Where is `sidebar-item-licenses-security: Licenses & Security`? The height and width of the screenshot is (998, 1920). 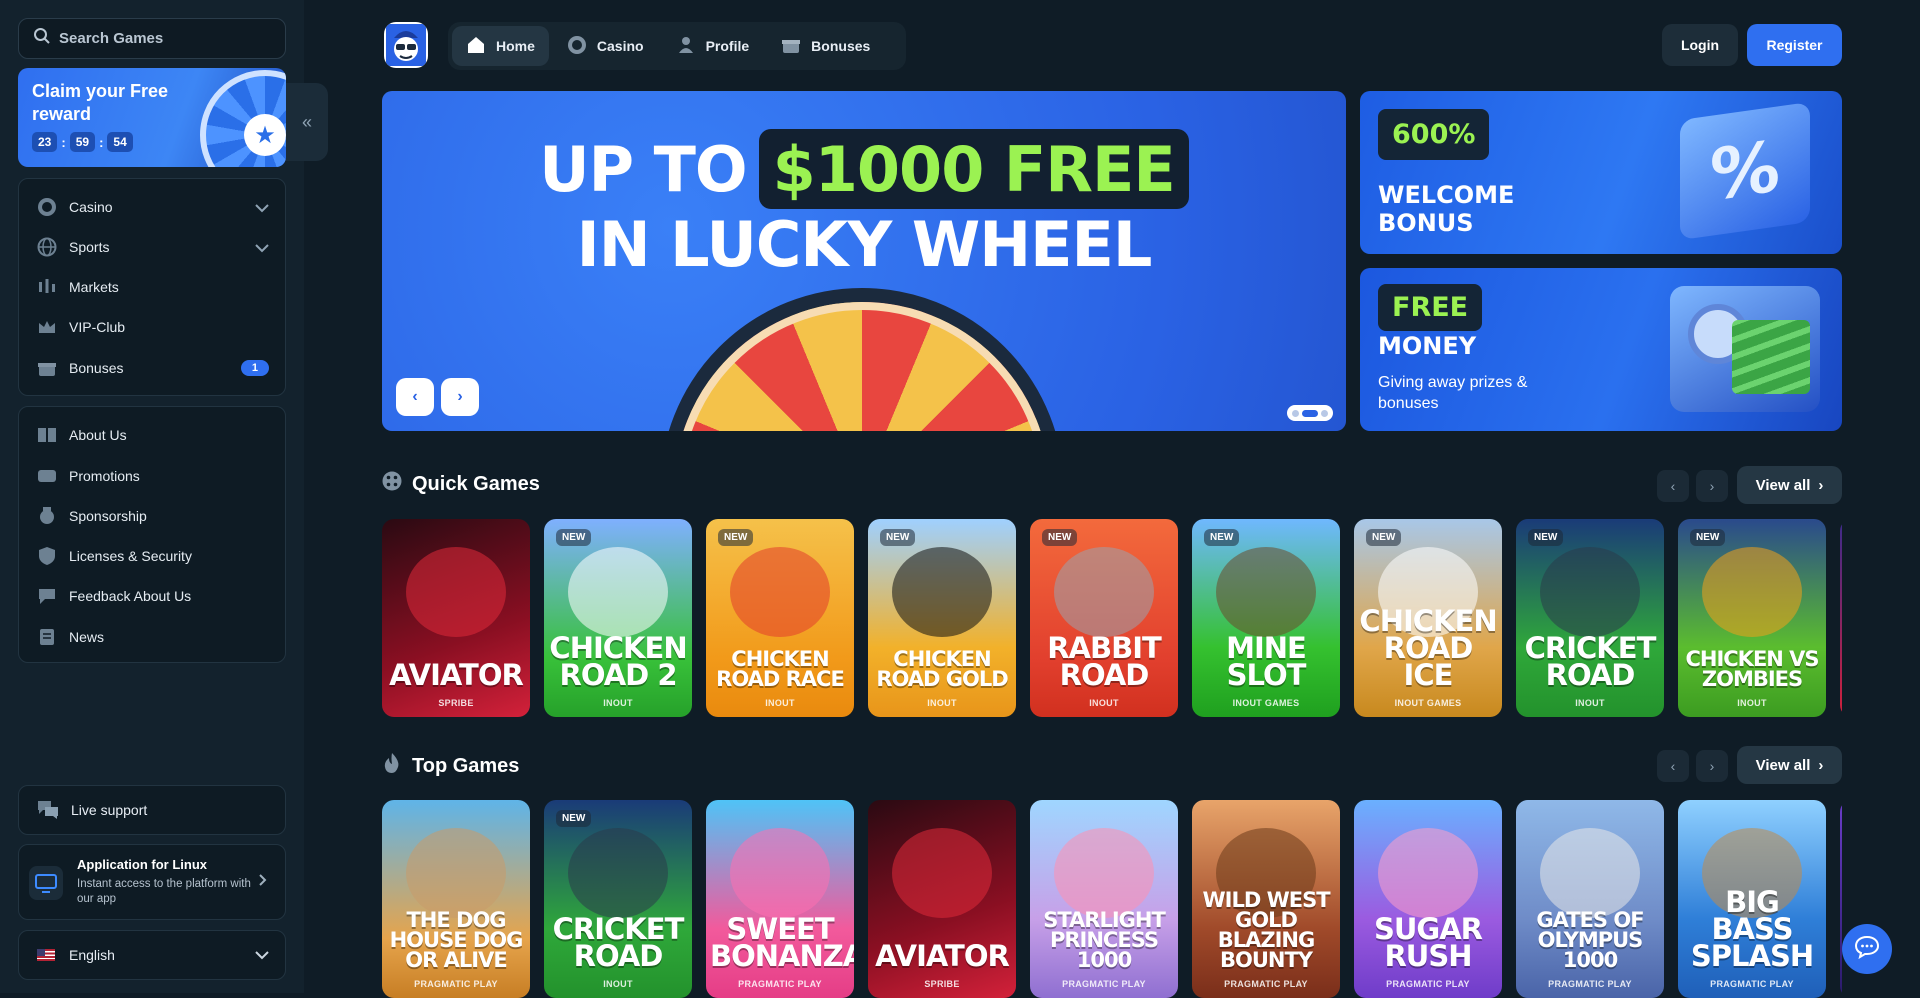 sidebar-item-licenses-security: Licenses & Security is located at coordinates (153, 556).